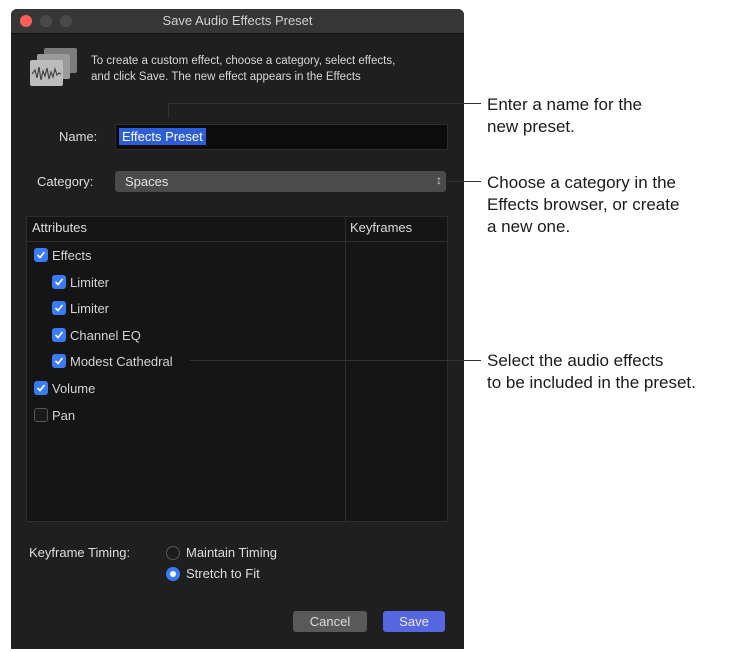  What do you see at coordinates (72, 255) in the screenshot?
I see `effects-label: Effects` at bounding box center [72, 255].